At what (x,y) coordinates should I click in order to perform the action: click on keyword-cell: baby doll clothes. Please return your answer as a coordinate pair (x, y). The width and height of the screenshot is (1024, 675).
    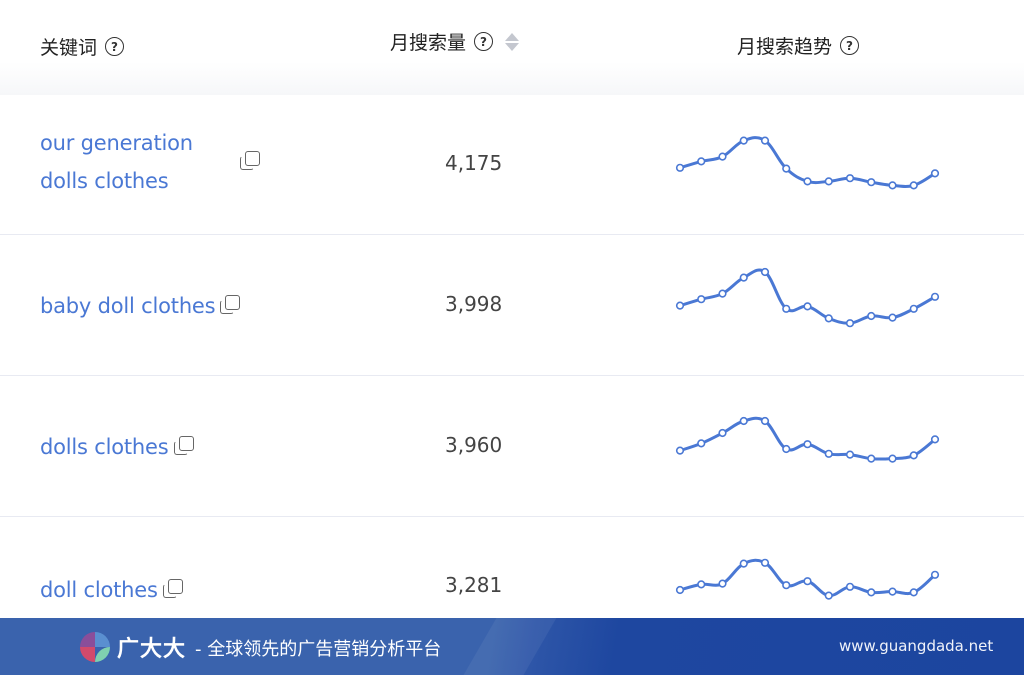
    Looking at the image, I should click on (141, 306).